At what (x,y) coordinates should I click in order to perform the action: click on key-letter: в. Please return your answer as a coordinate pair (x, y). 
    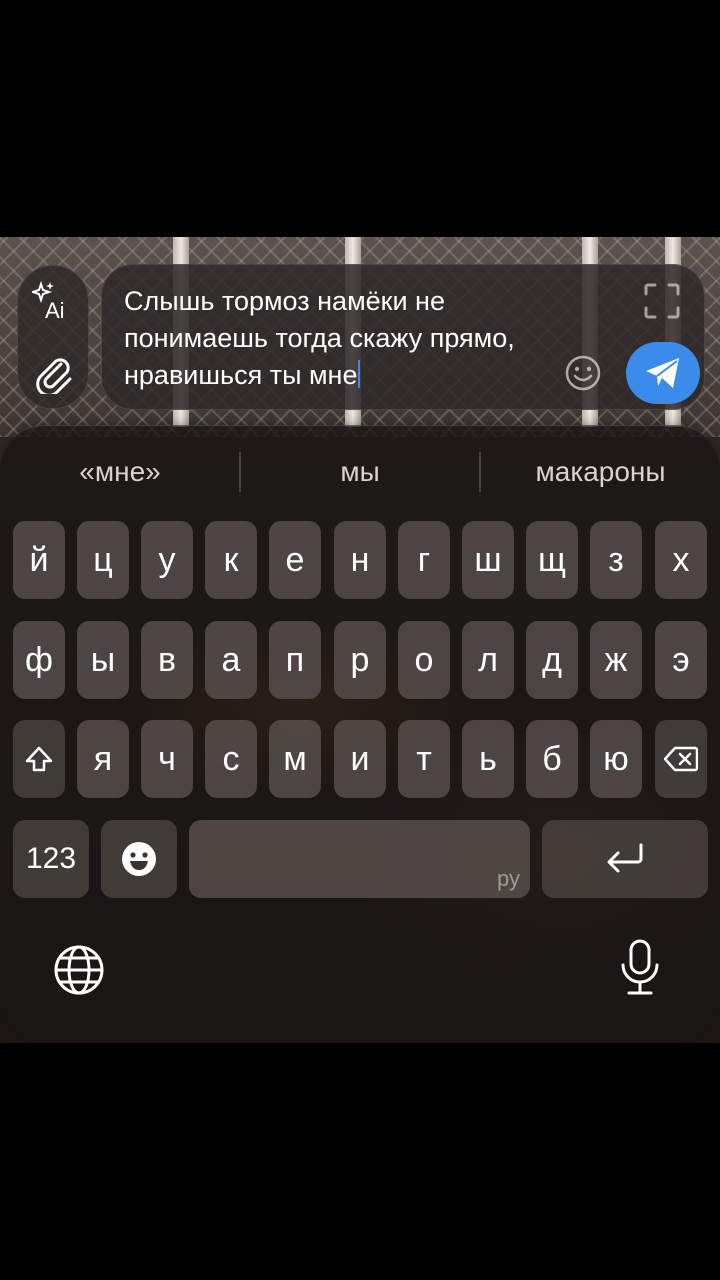
    Looking at the image, I should click on (167, 660).